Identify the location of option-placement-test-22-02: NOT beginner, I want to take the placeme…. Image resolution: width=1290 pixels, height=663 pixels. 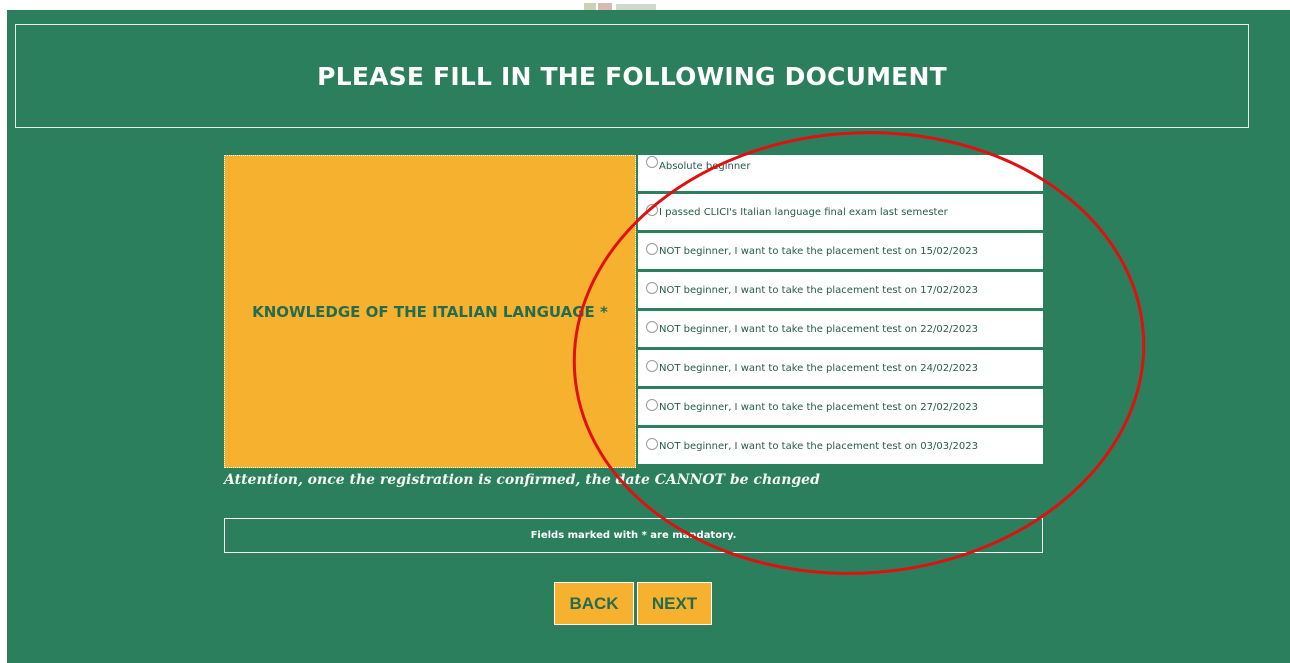
(840, 329).